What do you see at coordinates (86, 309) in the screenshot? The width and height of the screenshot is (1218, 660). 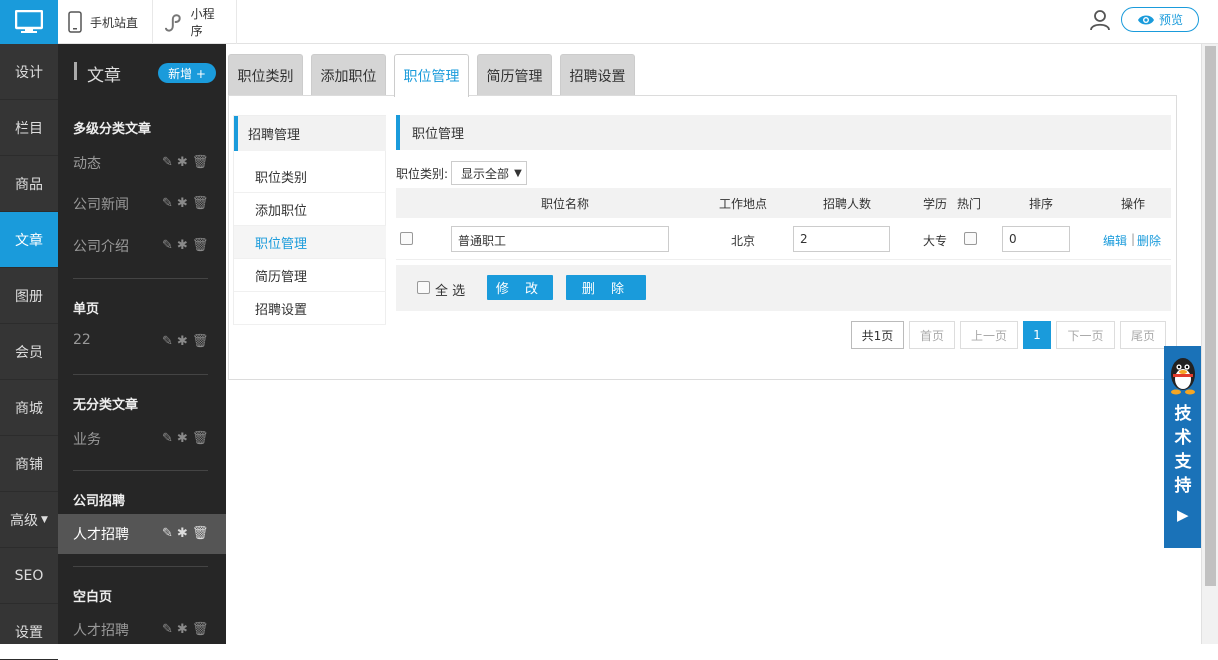 I see `group-title: 单页` at bounding box center [86, 309].